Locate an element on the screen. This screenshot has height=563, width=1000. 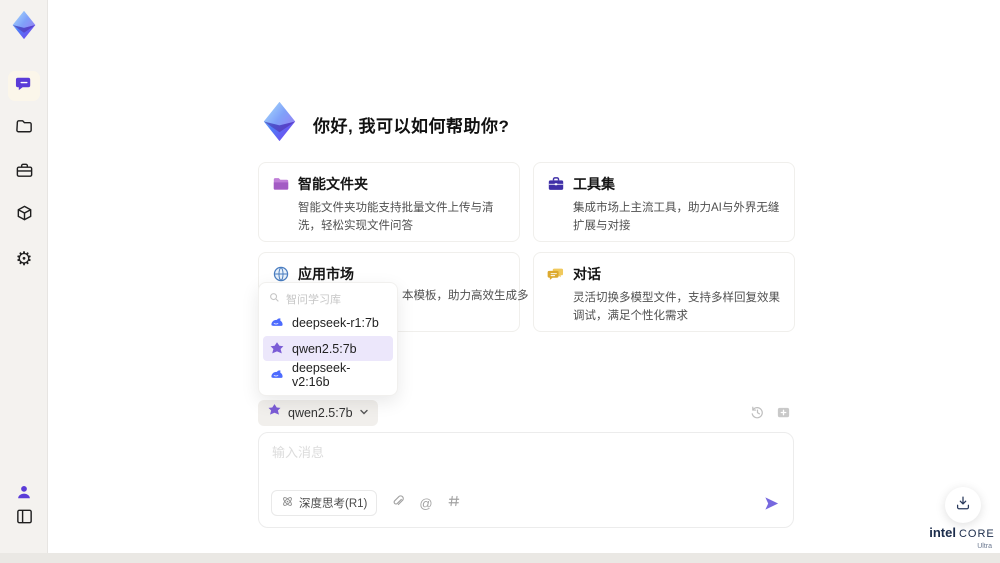
model-selector-button: qwen2.5:7b is located at coordinates (318, 413).